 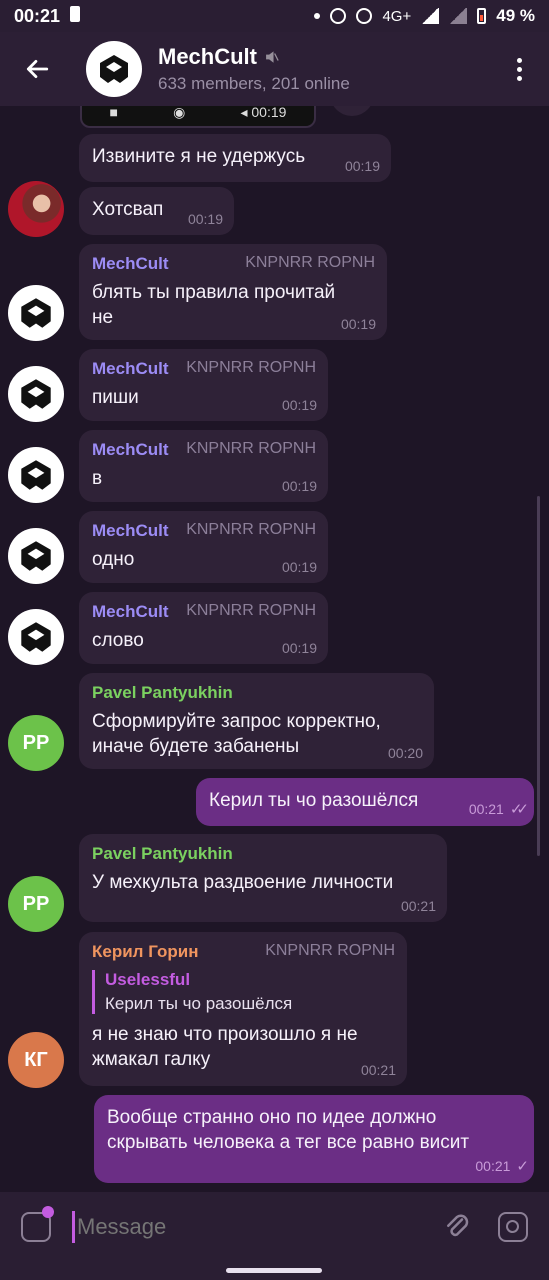 I want to click on reply-quote: Uselessful Керил ты чо разошёлся, so click(x=243, y=992).